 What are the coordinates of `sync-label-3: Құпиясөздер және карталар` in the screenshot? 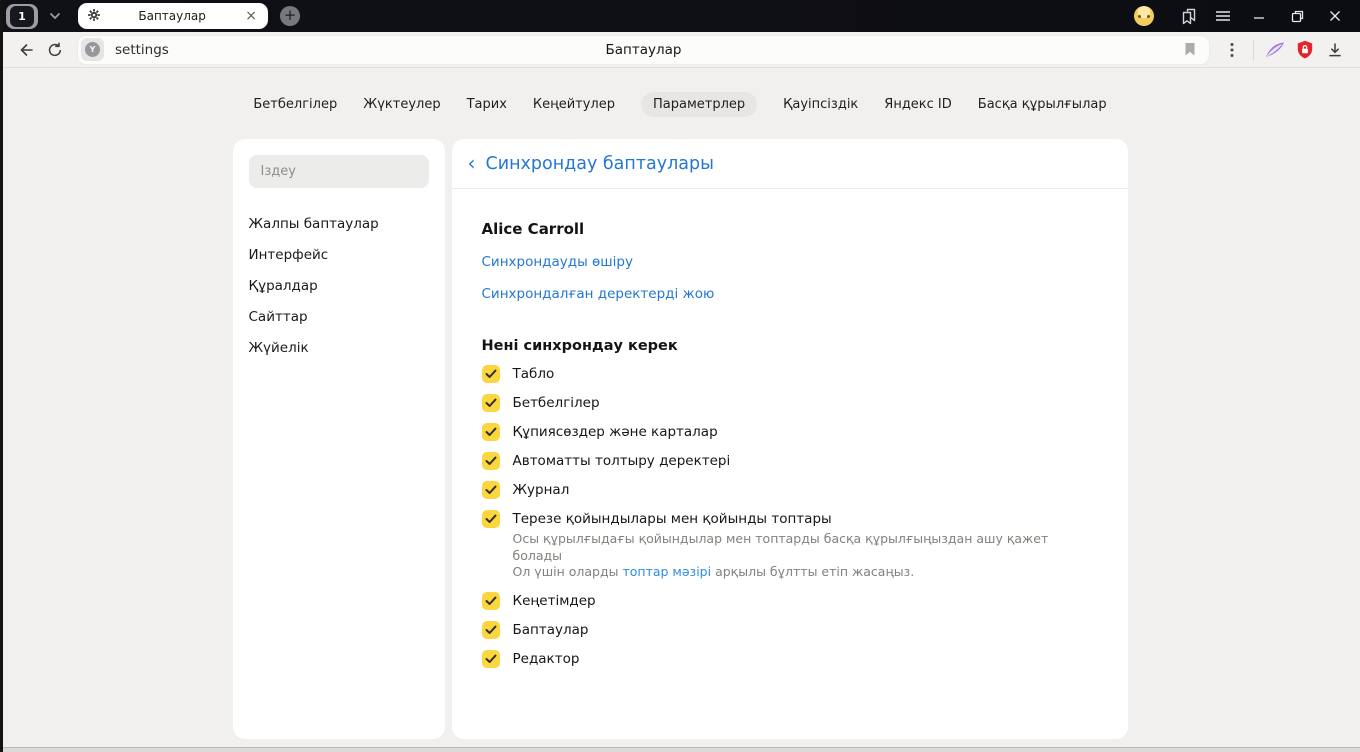 It's located at (615, 432).